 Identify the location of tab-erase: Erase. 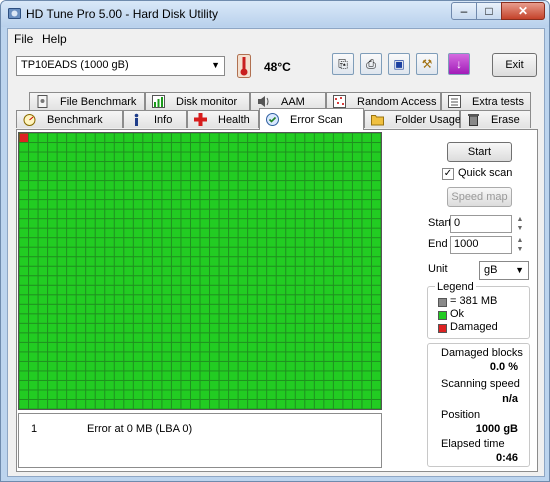
(495, 119).